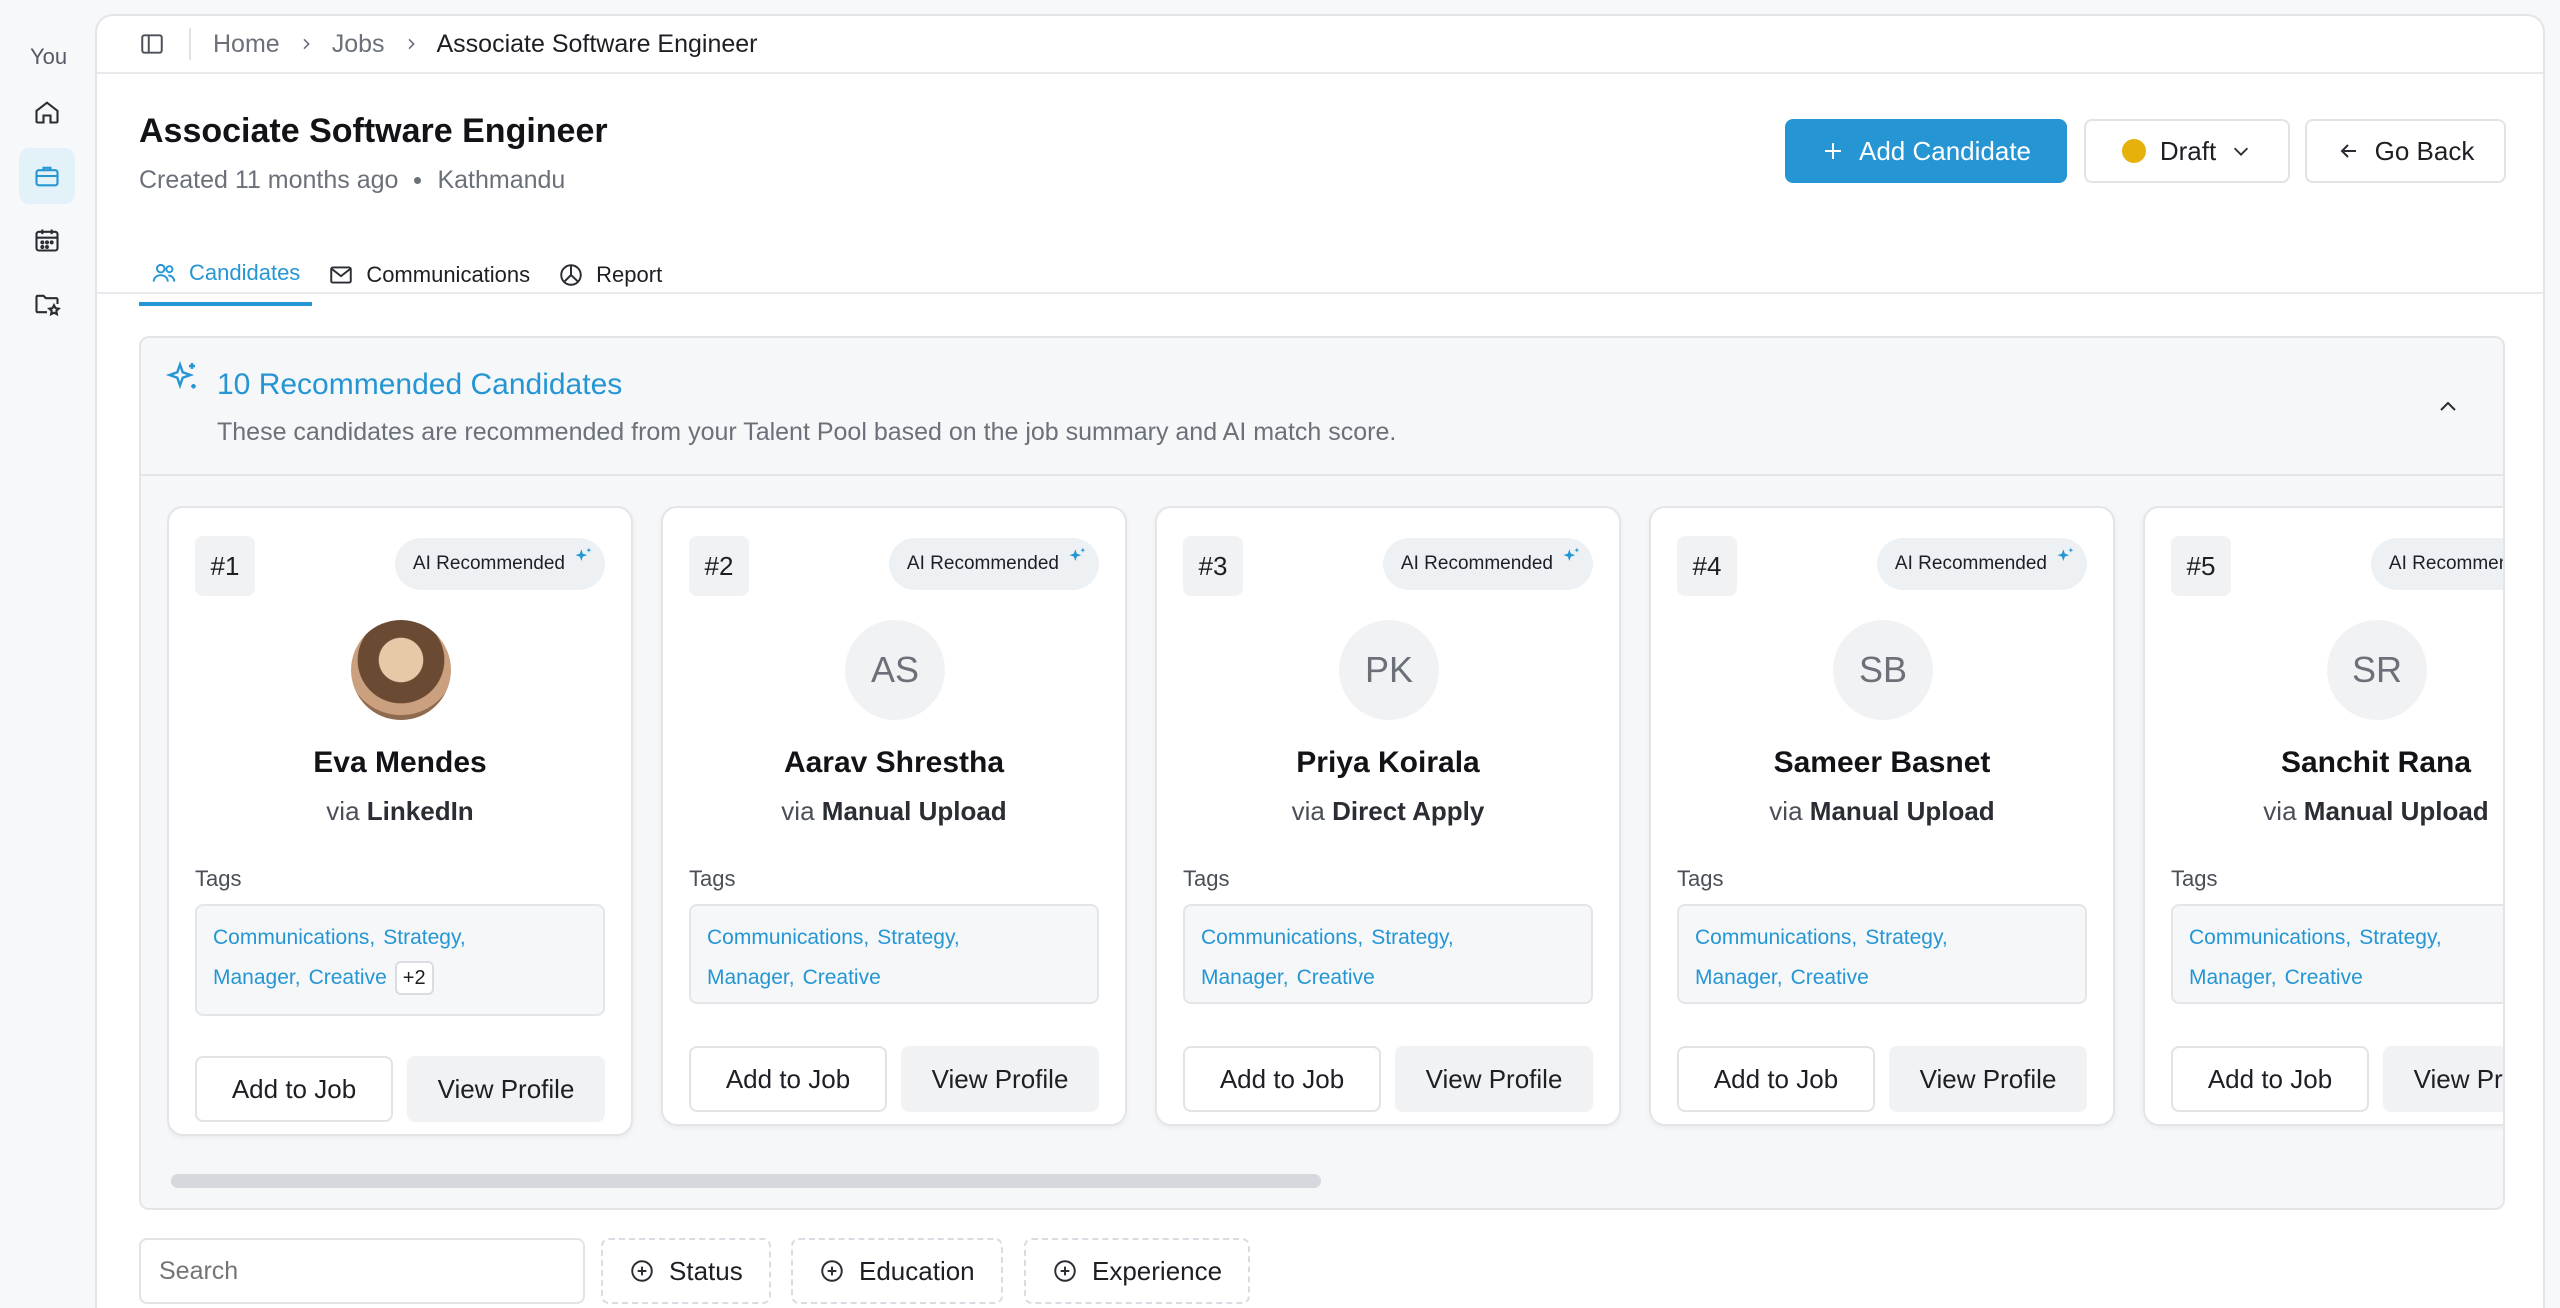  Describe the element at coordinates (225, 566) in the screenshot. I see `rank-badge: #1` at that location.